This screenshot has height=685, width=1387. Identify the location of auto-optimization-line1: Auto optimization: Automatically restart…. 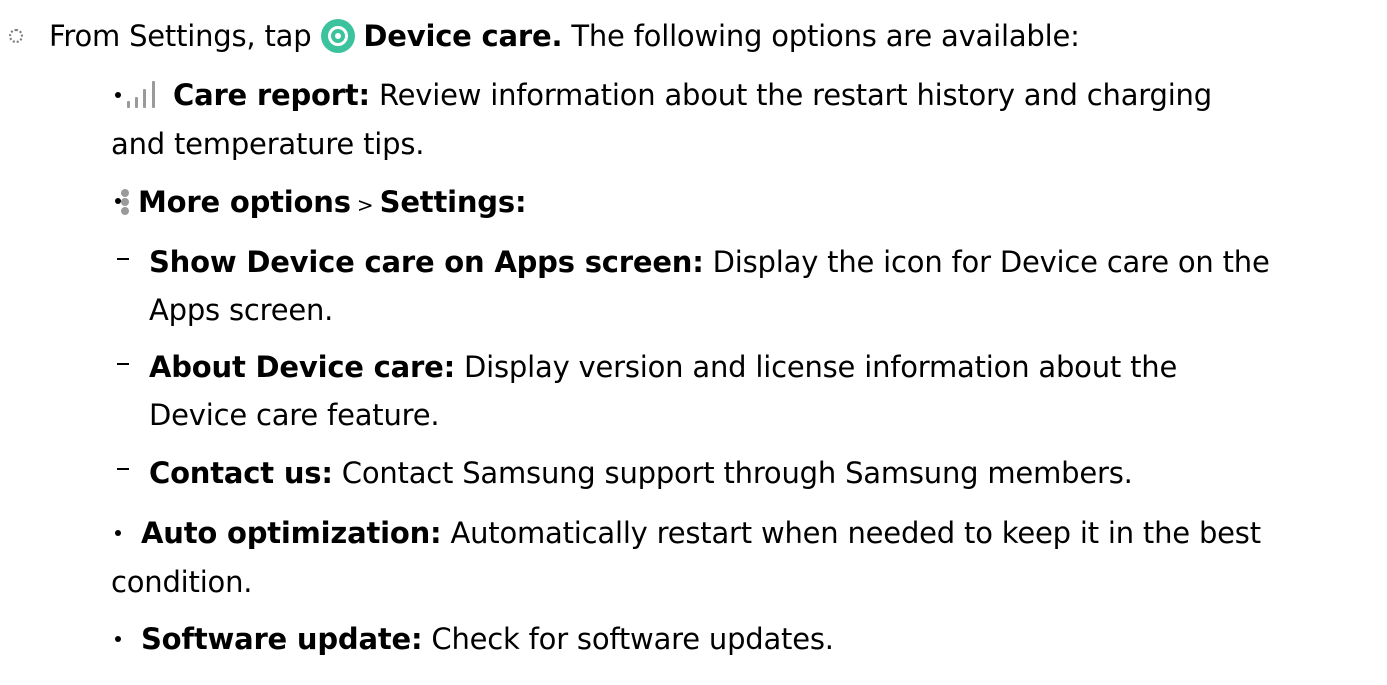
(701, 533).